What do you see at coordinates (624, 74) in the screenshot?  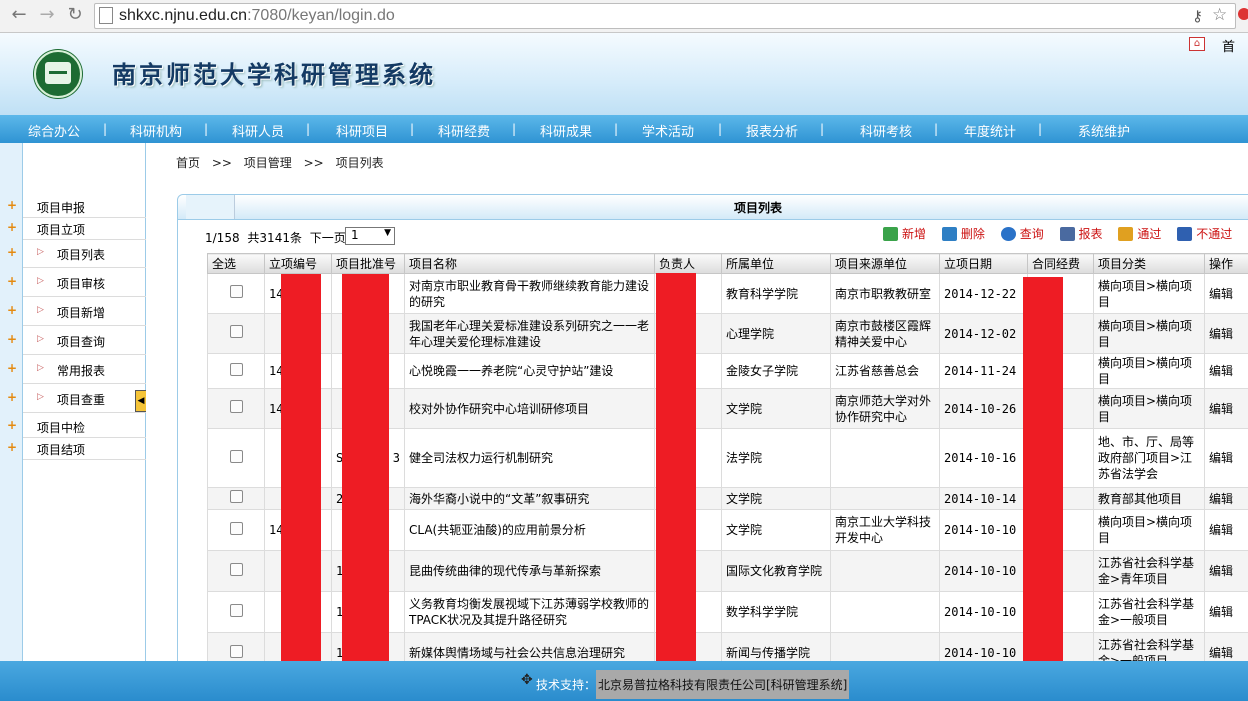 I see `site-header: 南京师范大学科研管理系统 ⌂ 首` at bounding box center [624, 74].